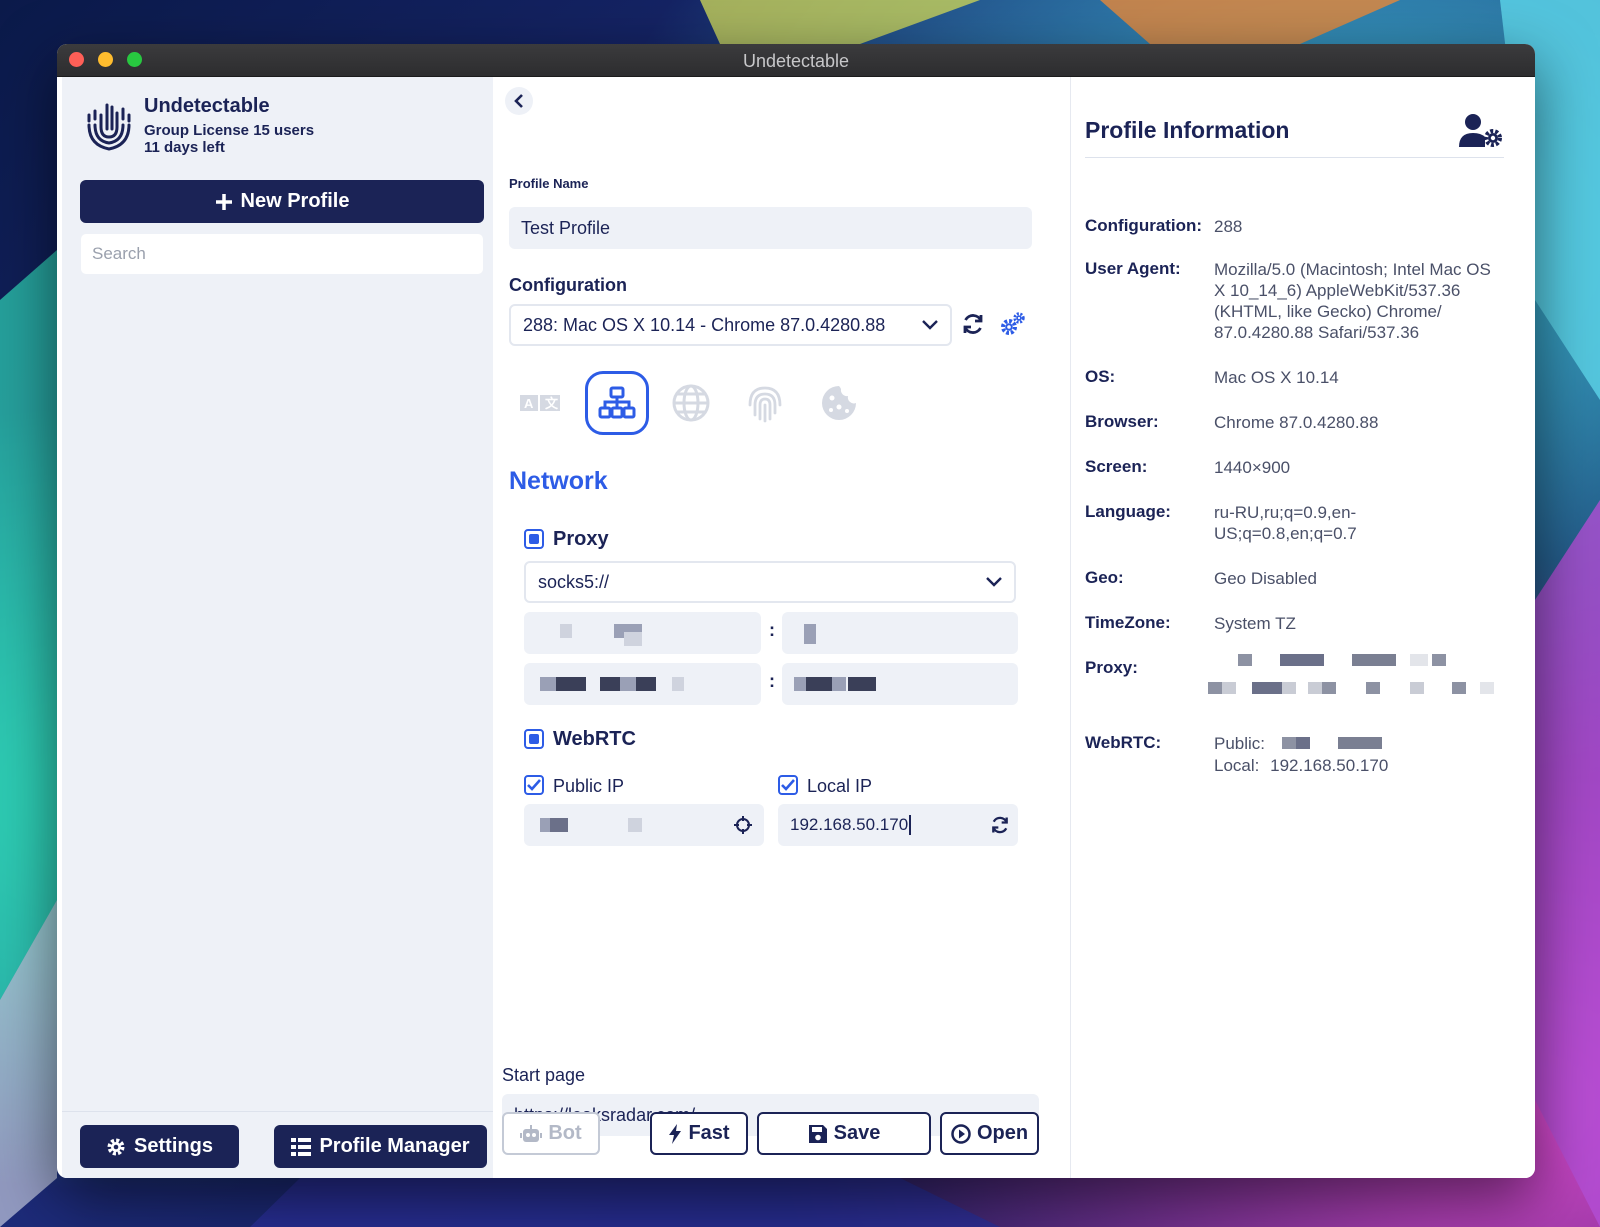 Image resolution: width=1600 pixels, height=1227 pixels. Describe the element at coordinates (1240, 743) in the screenshot. I see `webrtc-public-label: Public:` at that location.